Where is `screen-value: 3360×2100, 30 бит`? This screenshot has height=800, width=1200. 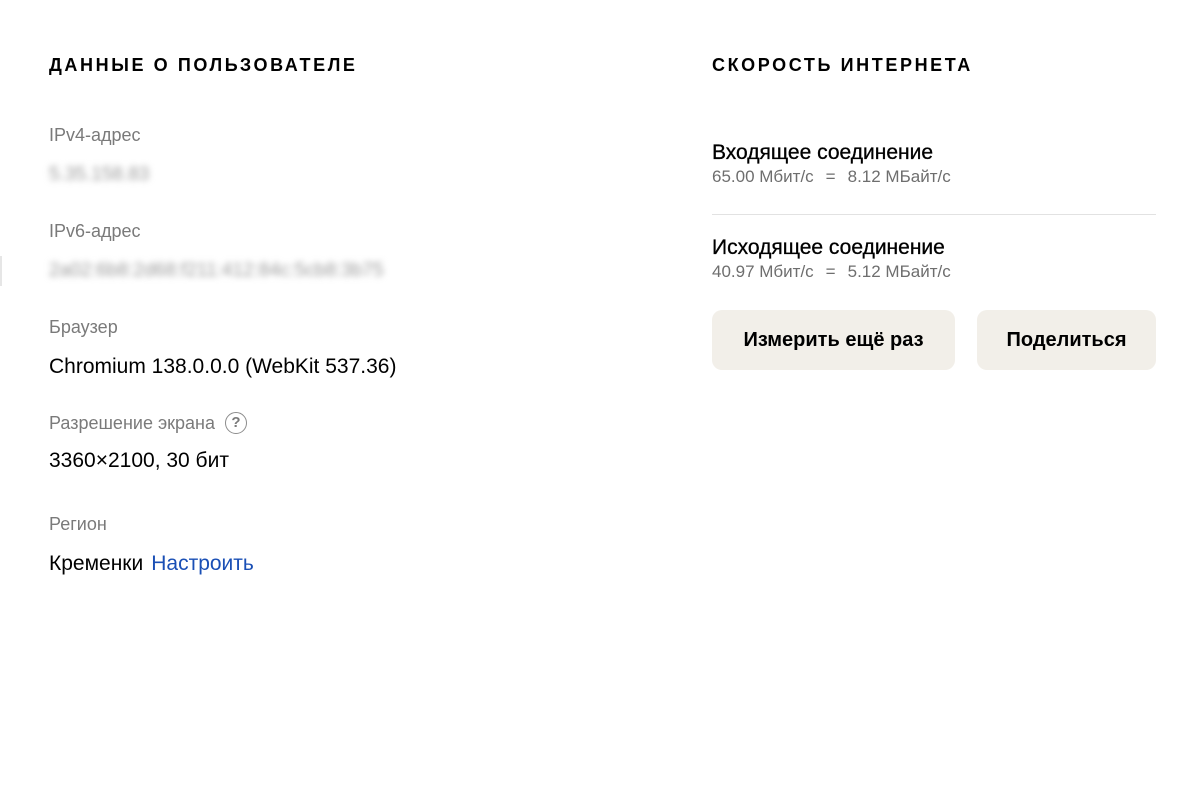
screen-value: 3360×2100, 30 бит is located at coordinates (139, 460).